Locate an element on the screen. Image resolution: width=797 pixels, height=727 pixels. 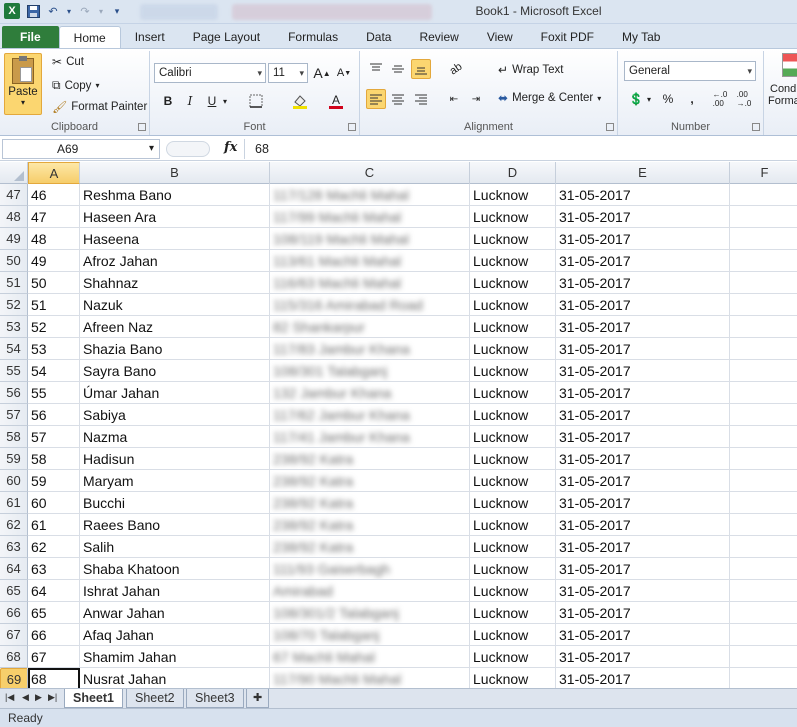
row-header: 56 is located at coordinates (14, 393).